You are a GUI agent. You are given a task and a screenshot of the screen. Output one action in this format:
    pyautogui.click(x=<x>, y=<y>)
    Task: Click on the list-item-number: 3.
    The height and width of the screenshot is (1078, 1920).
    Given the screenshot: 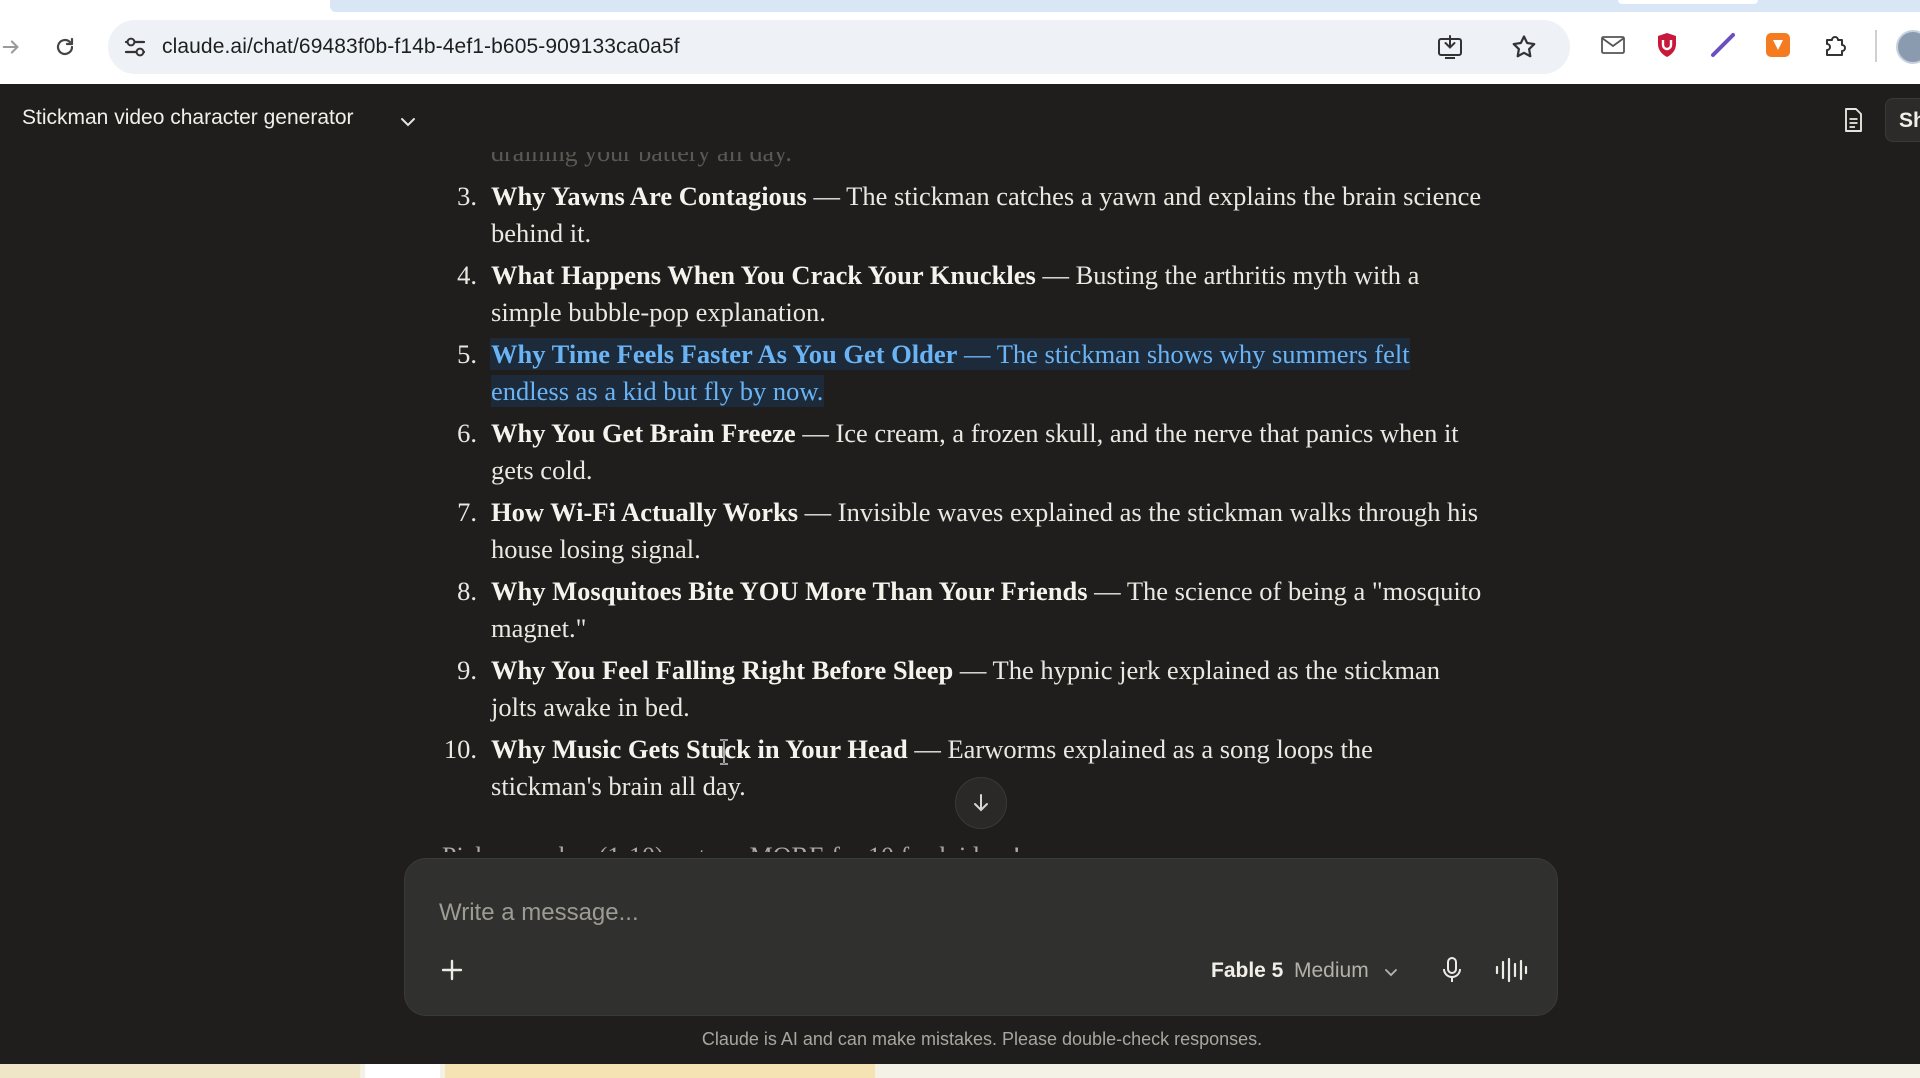 What is the action you would take?
    pyautogui.click(x=467, y=196)
    